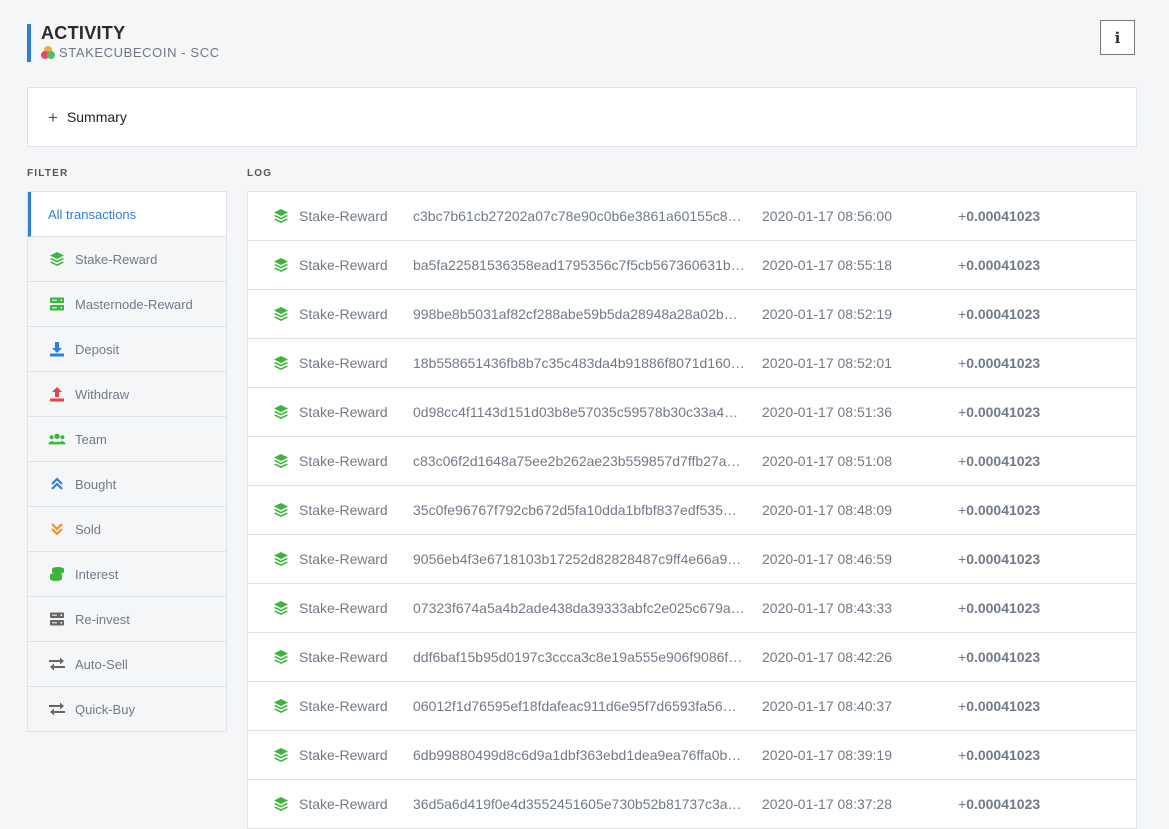 This screenshot has width=1169, height=829. Describe the element at coordinates (827, 657) in the screenshot. I see `log-date: 2020-01-17 08:42:26` at that location.